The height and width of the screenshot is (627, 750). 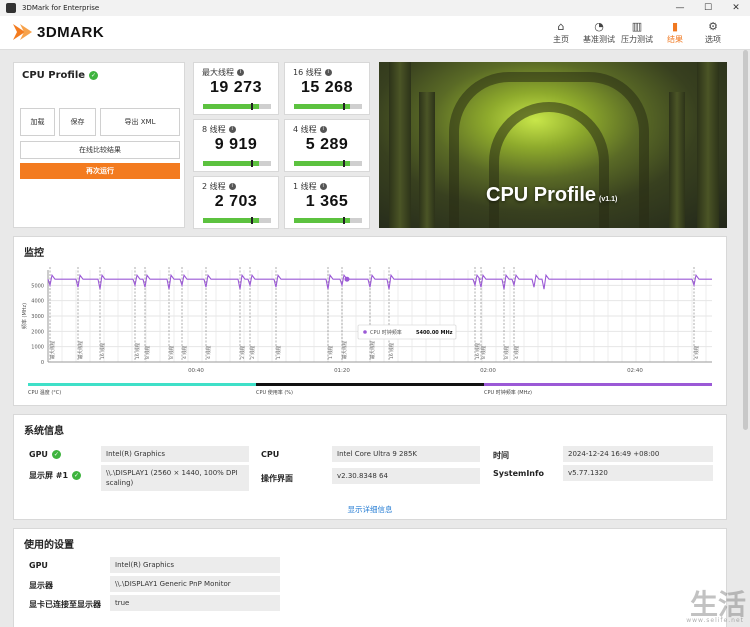 I want to click on legend-bar, so click(x=142, y=384).